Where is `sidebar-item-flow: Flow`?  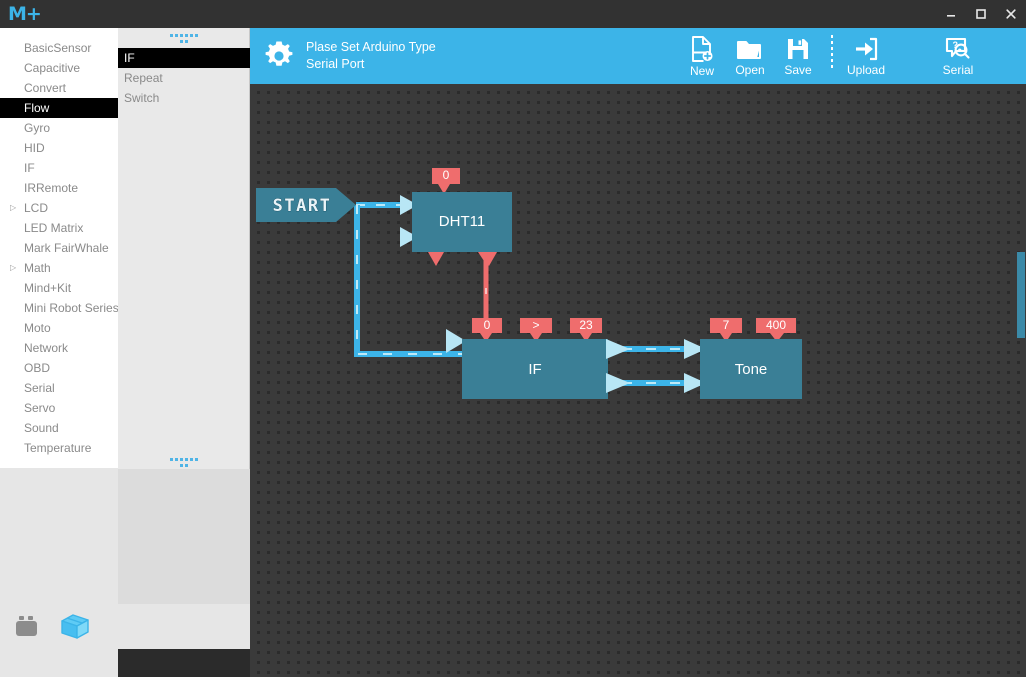 sidebar-item-flow: Flow is located at coordinates (59, 108).